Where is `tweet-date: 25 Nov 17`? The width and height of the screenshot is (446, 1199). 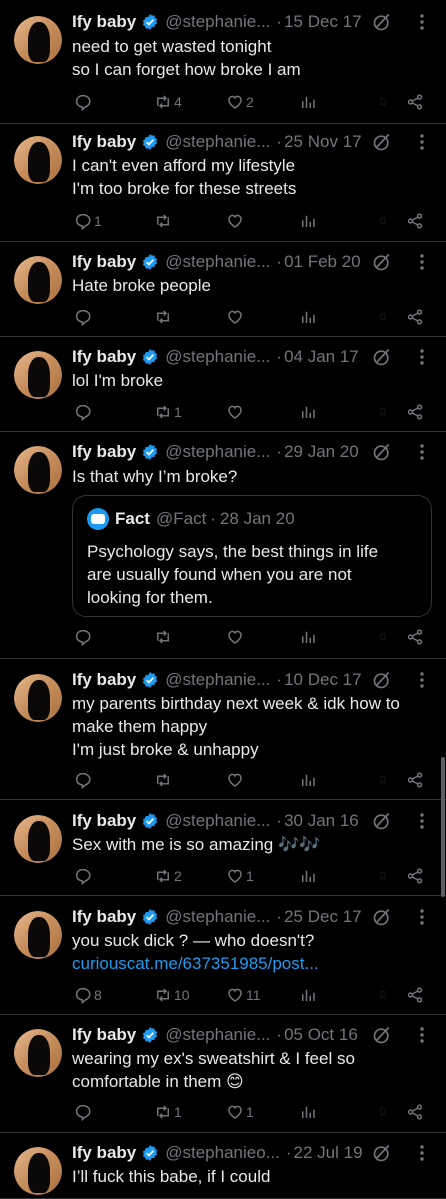
tweet-date: 25 Nov 17 is located at coordinates (323, 142).